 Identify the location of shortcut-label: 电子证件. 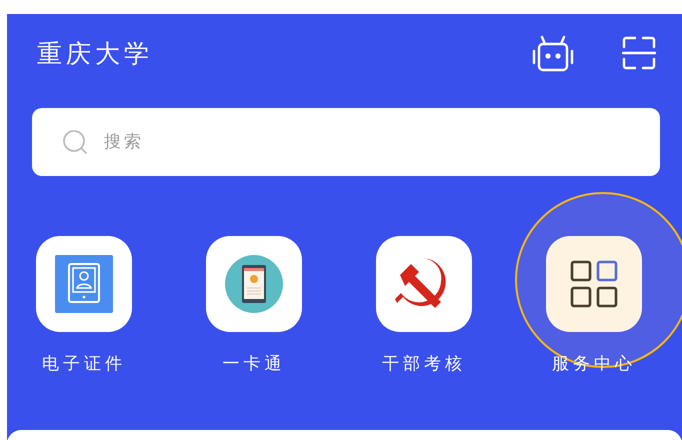
(84, 364).